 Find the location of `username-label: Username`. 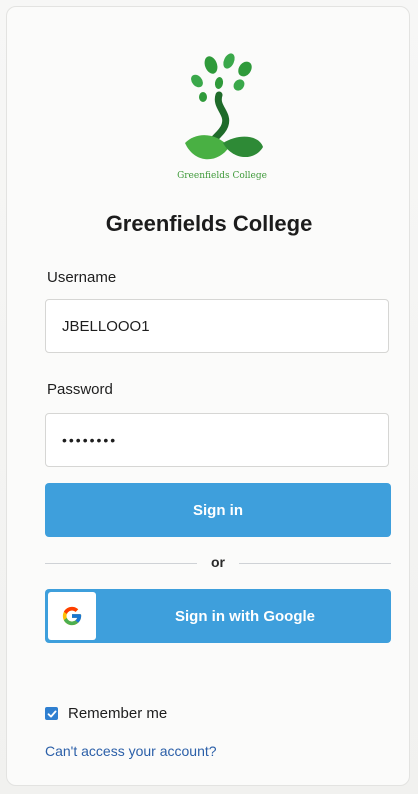

username-label: Username is located at coordinates (82, 277).